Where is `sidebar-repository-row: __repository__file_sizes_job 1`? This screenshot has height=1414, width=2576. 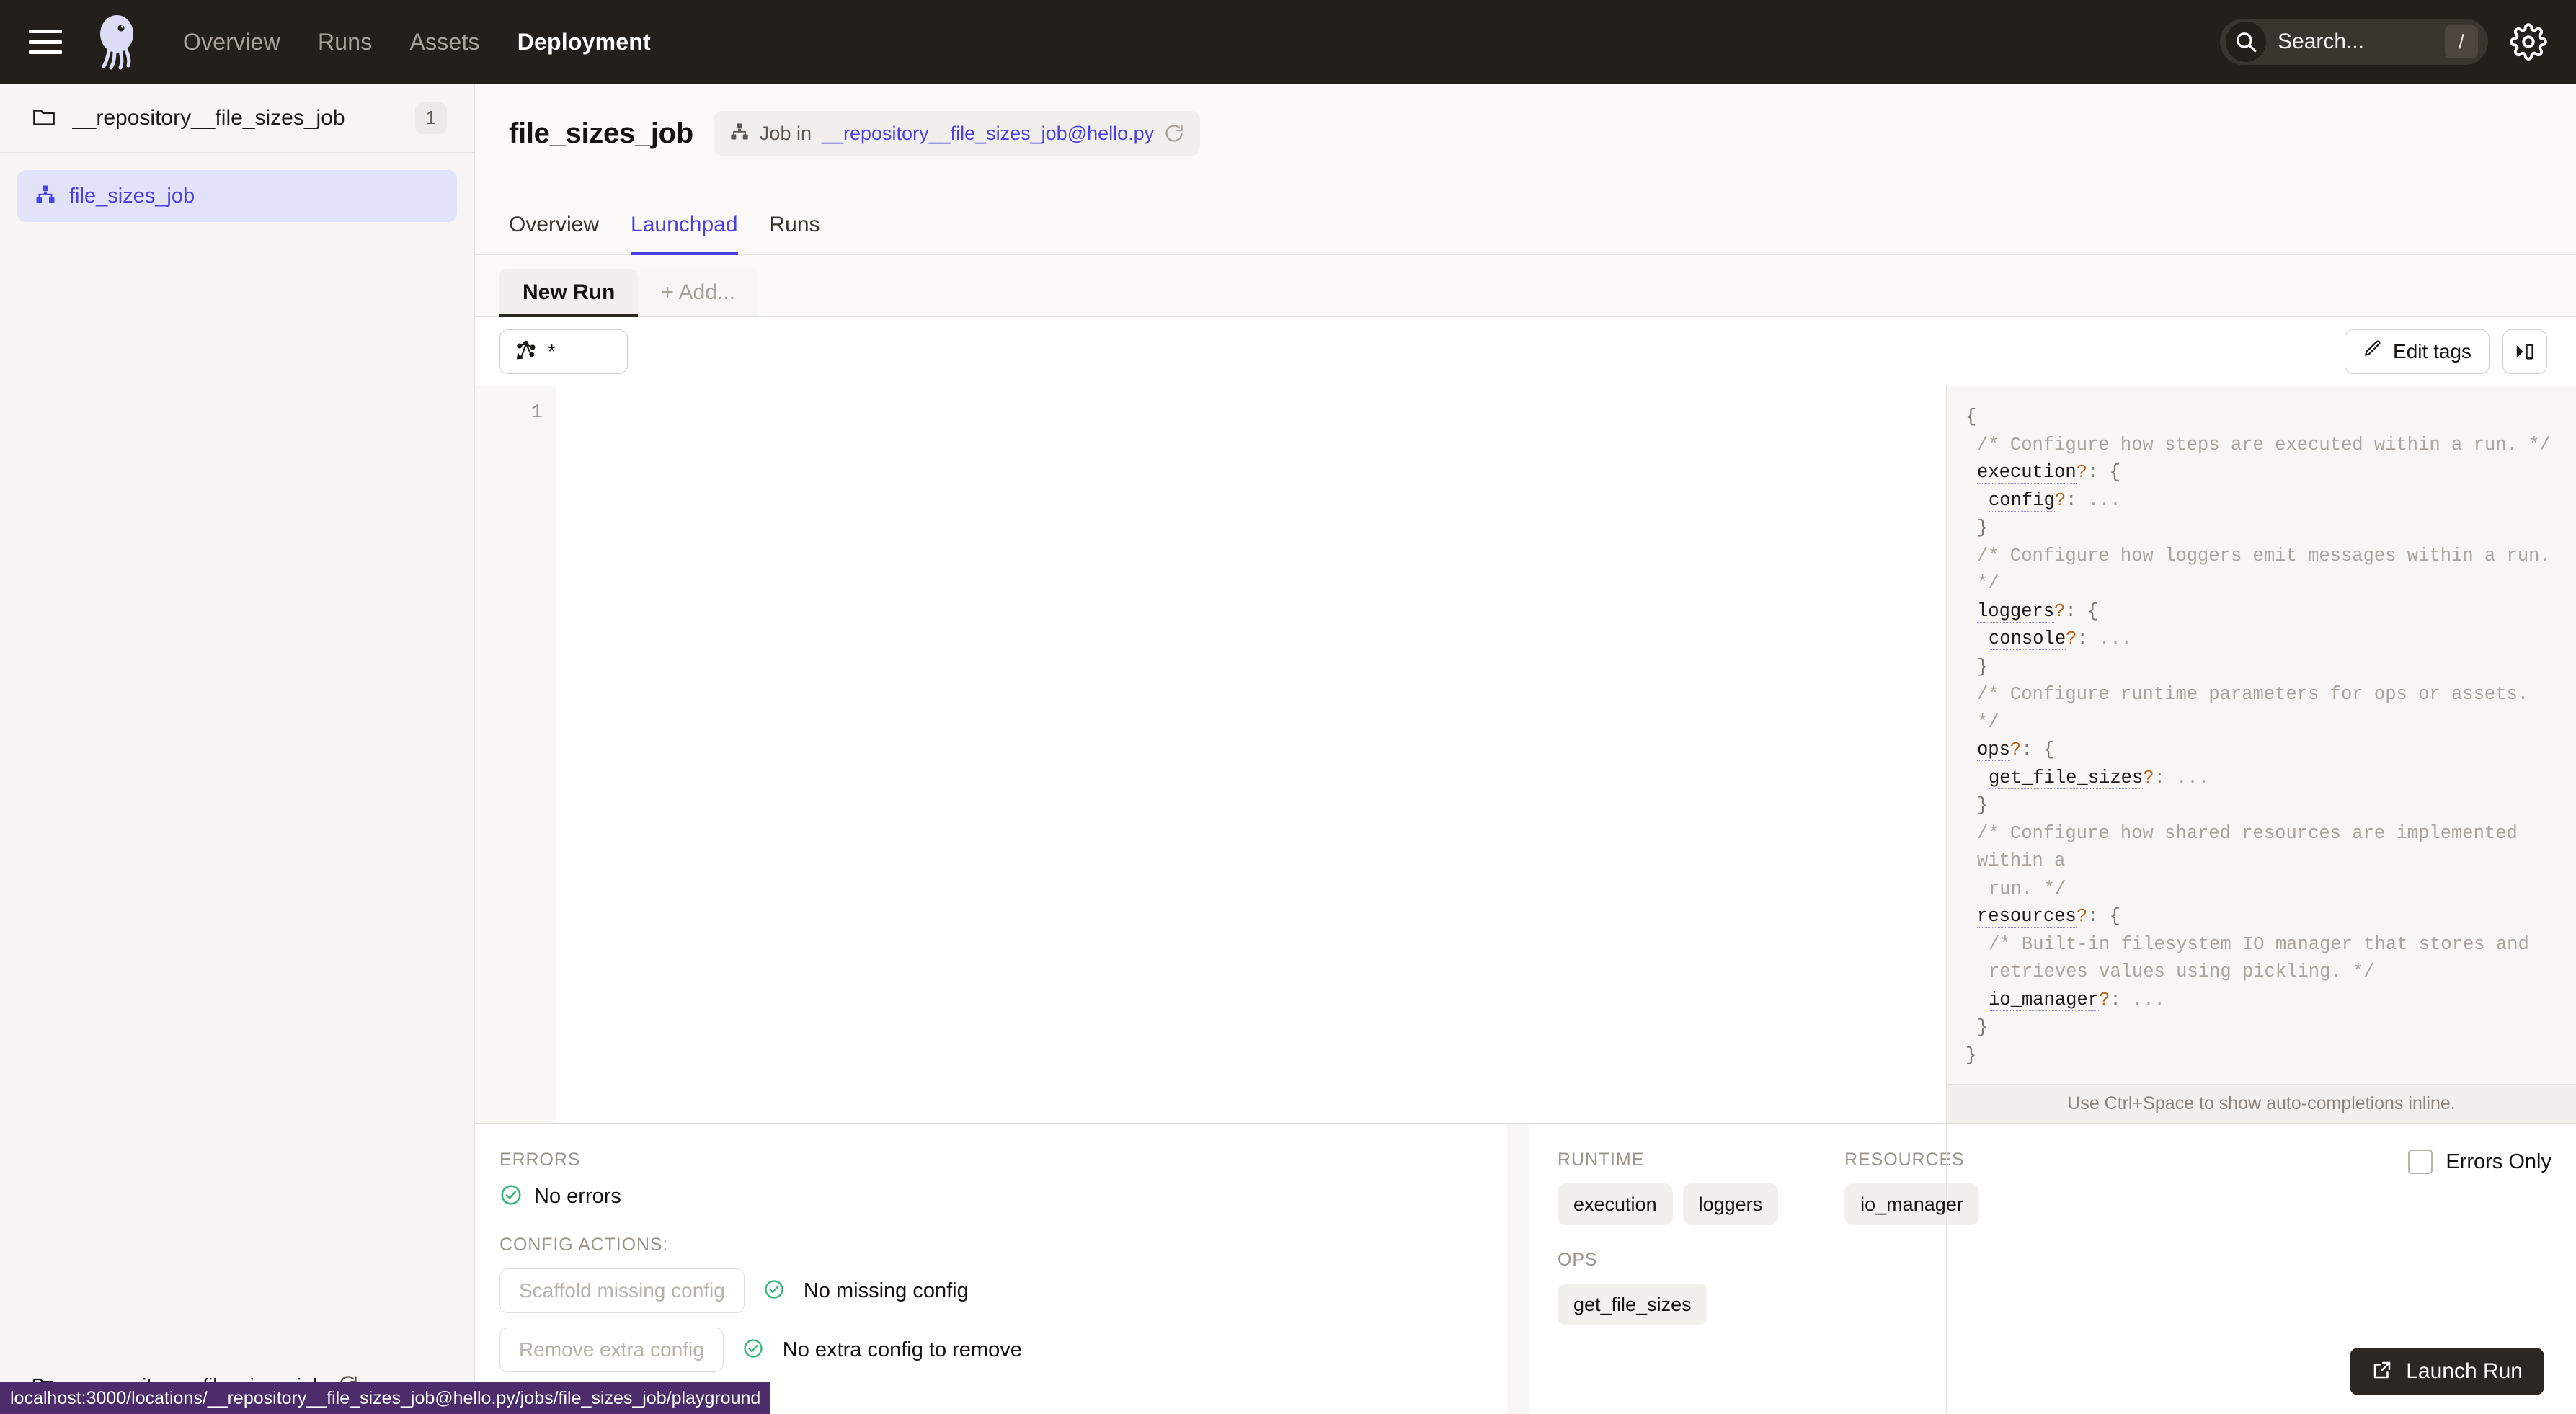
sidebar-repository-row: __repository__file_sizes_job 1 is located at coordinates (237, 118).